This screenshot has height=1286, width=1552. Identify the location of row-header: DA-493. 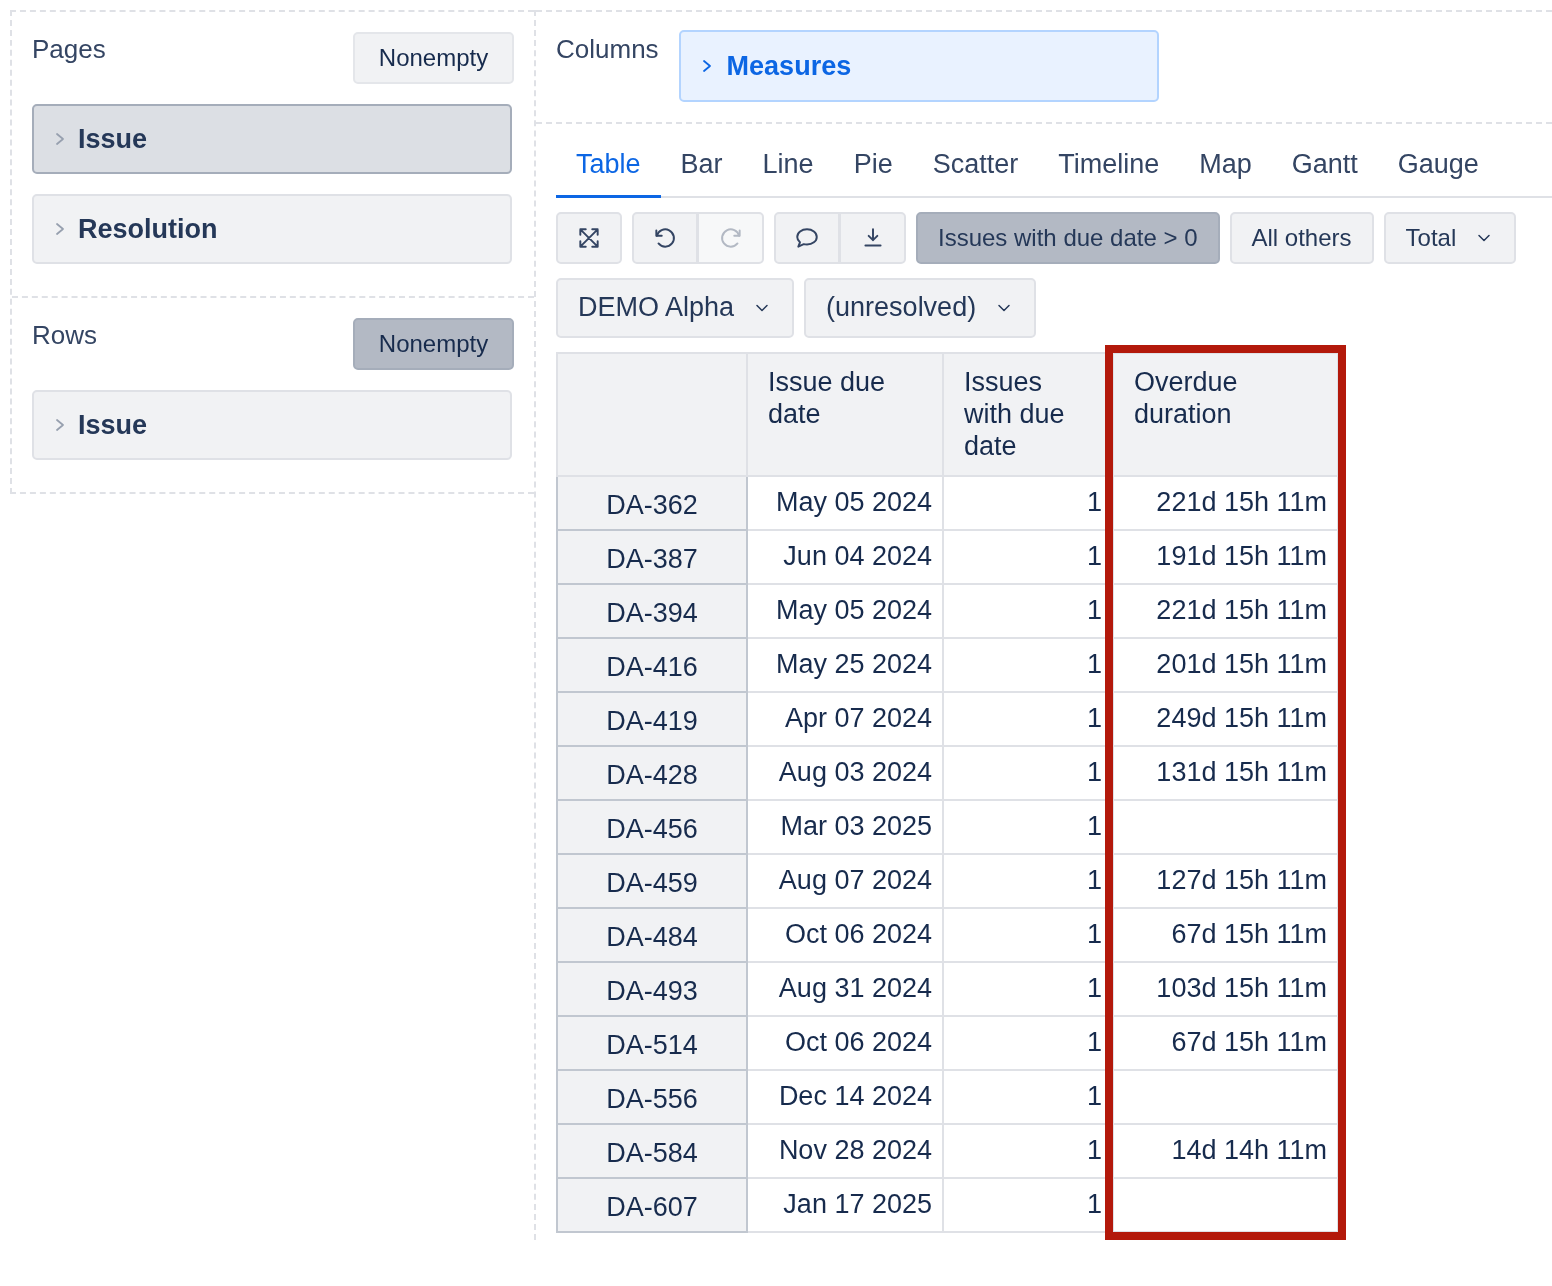
(652, 988).